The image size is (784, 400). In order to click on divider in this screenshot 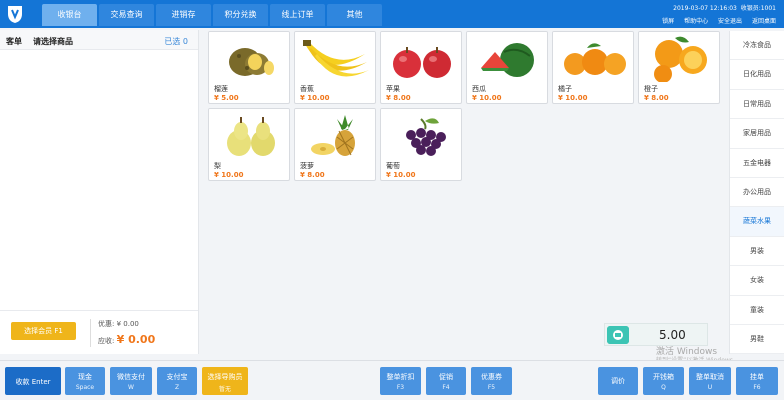, I will do `click(90, 333)`.